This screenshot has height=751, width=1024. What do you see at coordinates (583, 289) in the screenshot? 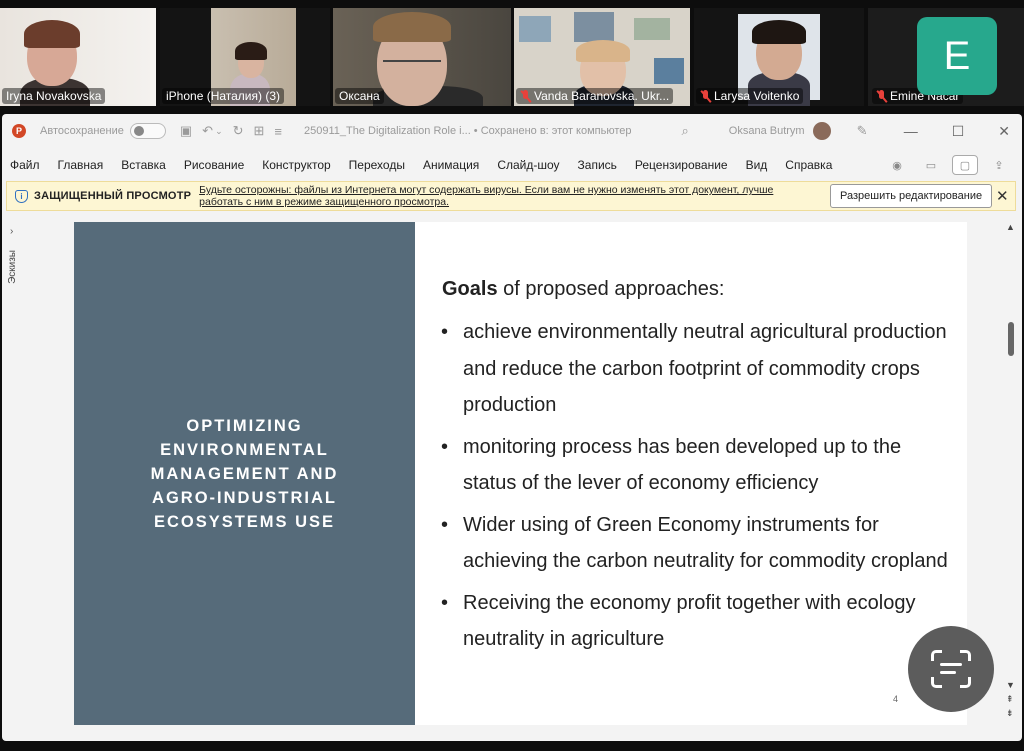
I see `goals-heading: Goals of proposed approaches:` at bounding box center [583, 289].